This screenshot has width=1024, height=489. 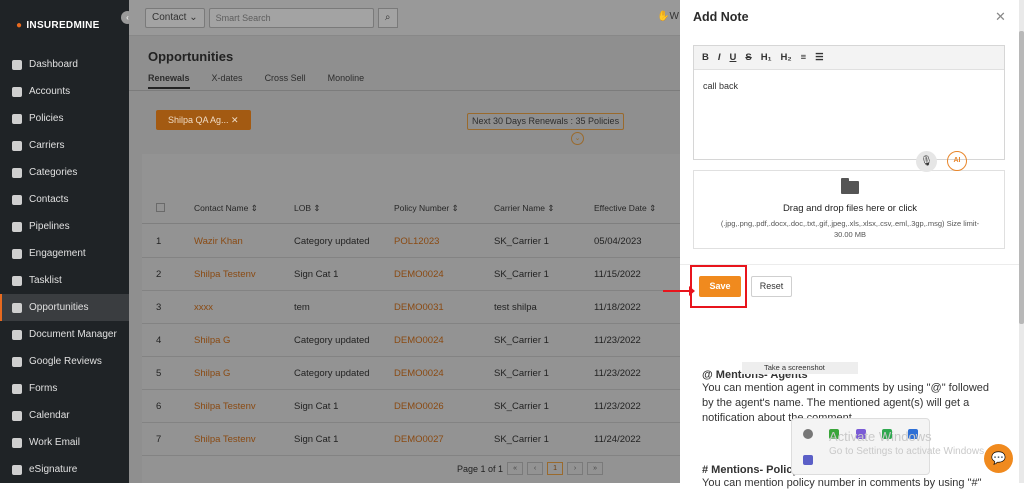 What do you see at coordinates (926, 161) in the screenshot?
I see `microphone-icon: 🎙` at bounding box center [926, 161].